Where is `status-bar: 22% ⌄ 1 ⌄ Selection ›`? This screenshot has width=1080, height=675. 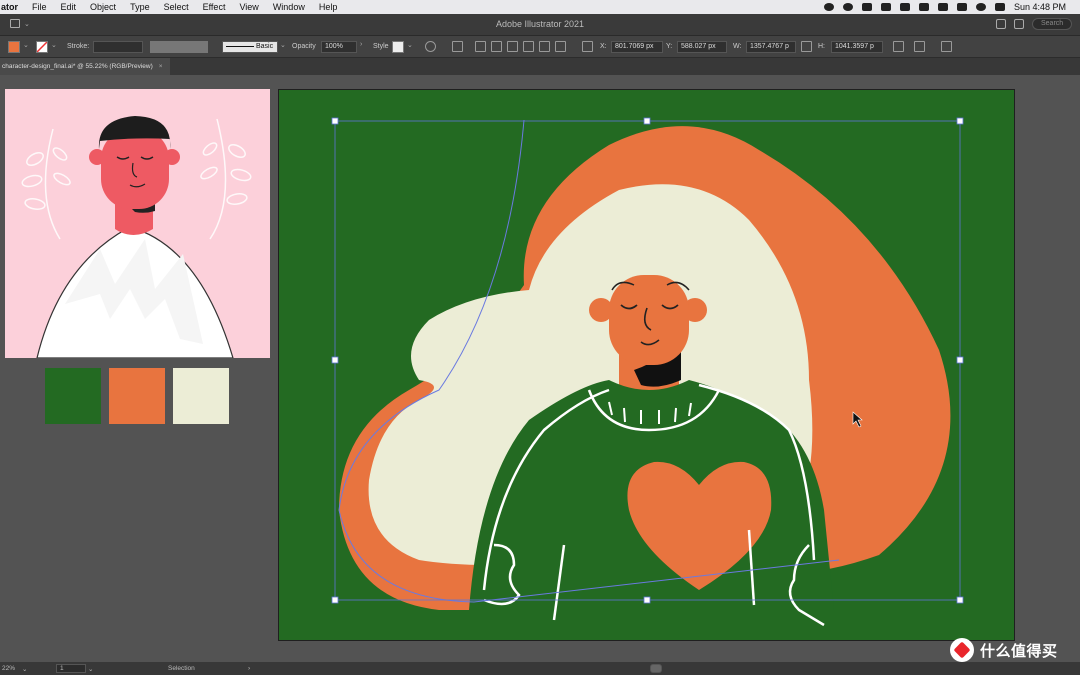
status-bar: 22% ⌄ 1 ⌄ Selection › is located at coordinates (540, 668).